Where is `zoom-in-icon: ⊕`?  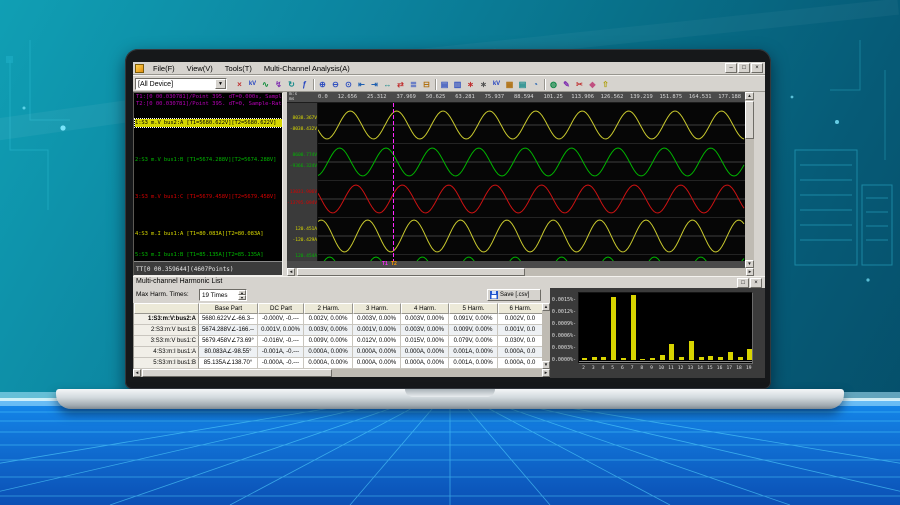 zoom-in-icon: ⊕ is located at coordinates (322, 84).